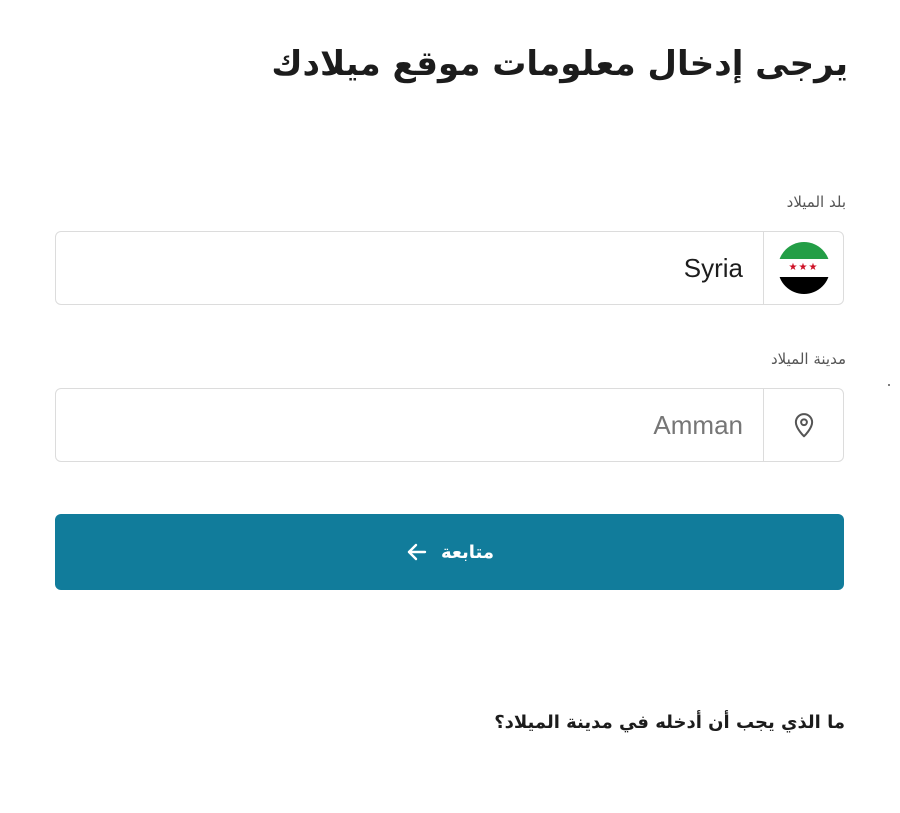  What do you see at coordinates (669, 722) in the screenshot?
I see `birth-city-help-link: ما الذي يجب أن أدخله في مدينة الميلاد؟` at bounding box center [669, 722].